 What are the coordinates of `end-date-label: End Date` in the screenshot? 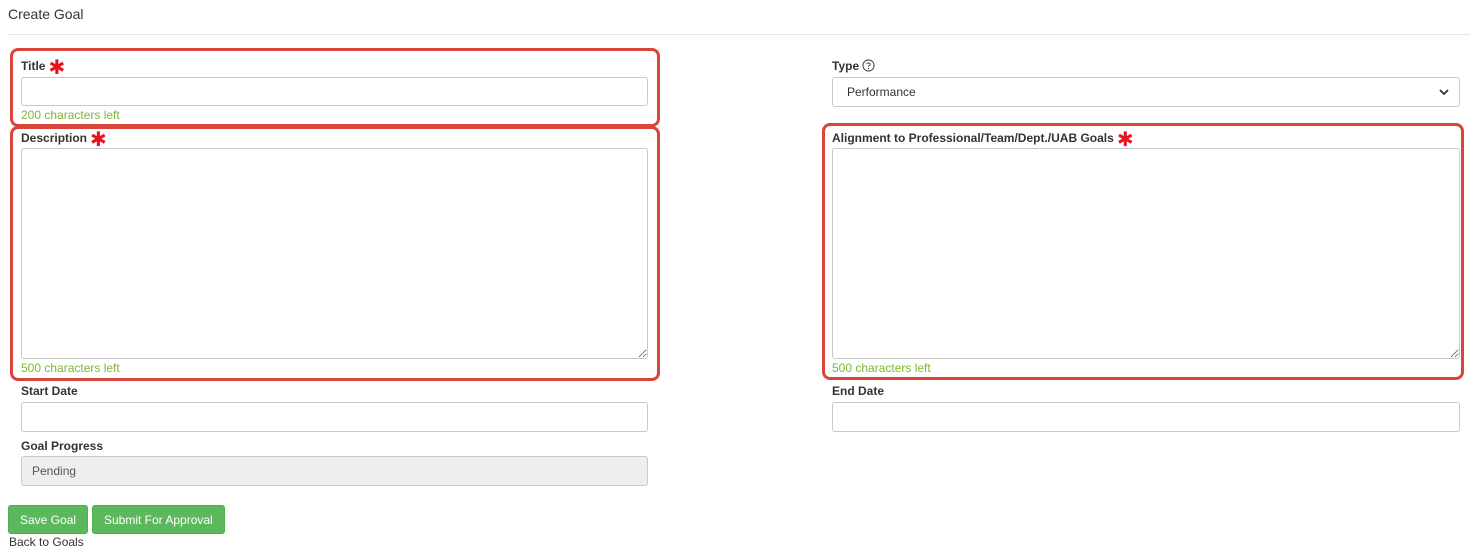 It's located at (858, 391).